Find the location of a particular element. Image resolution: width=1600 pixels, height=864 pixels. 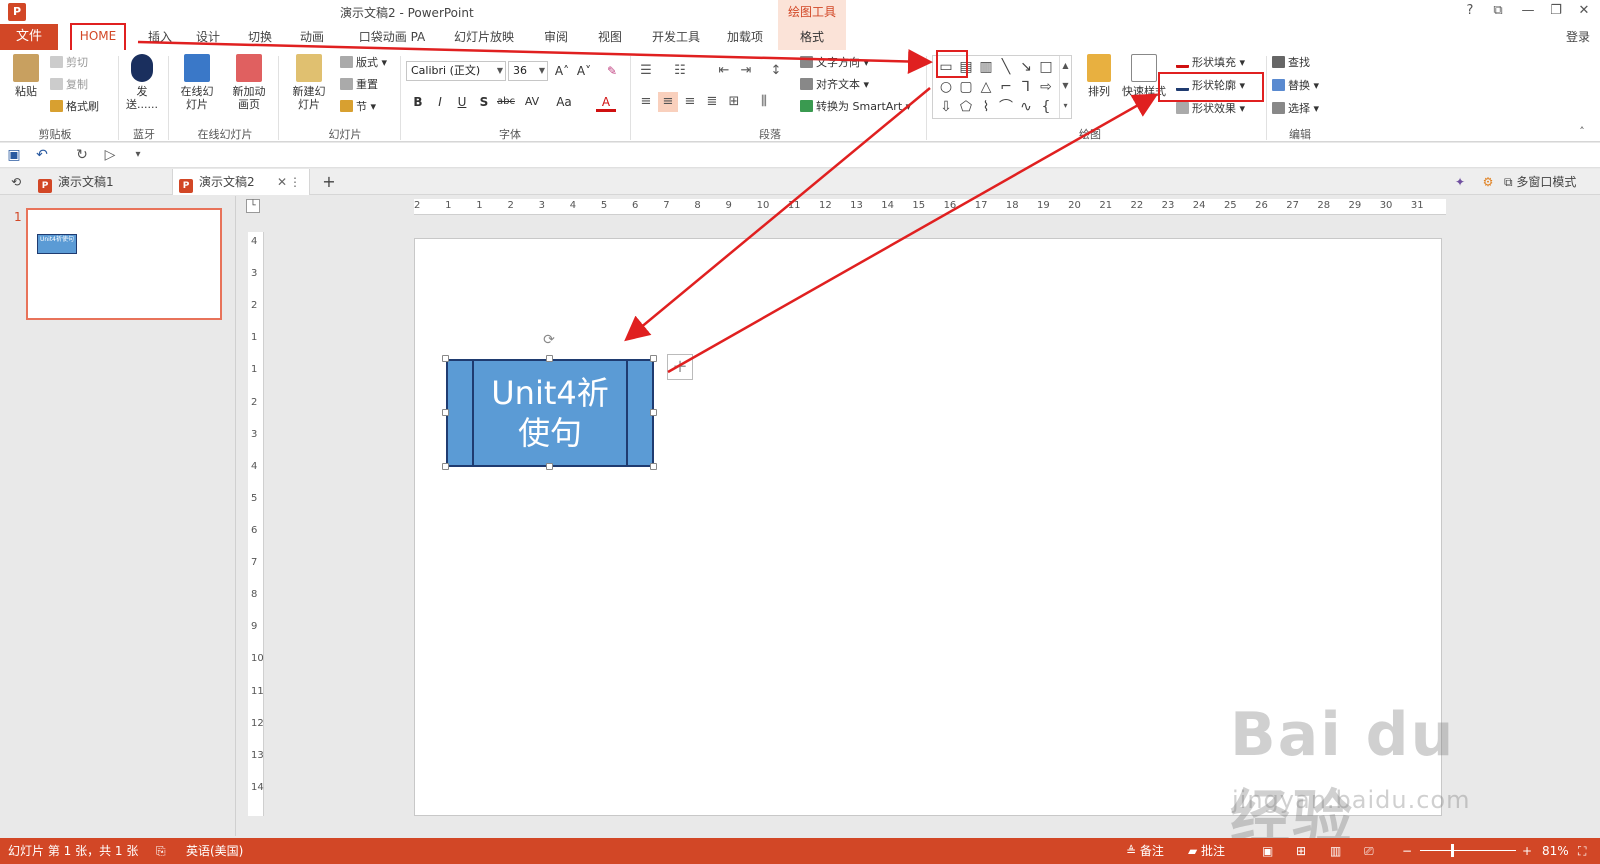

zoom-in-icon: + is located at coordinates (1527, 851).